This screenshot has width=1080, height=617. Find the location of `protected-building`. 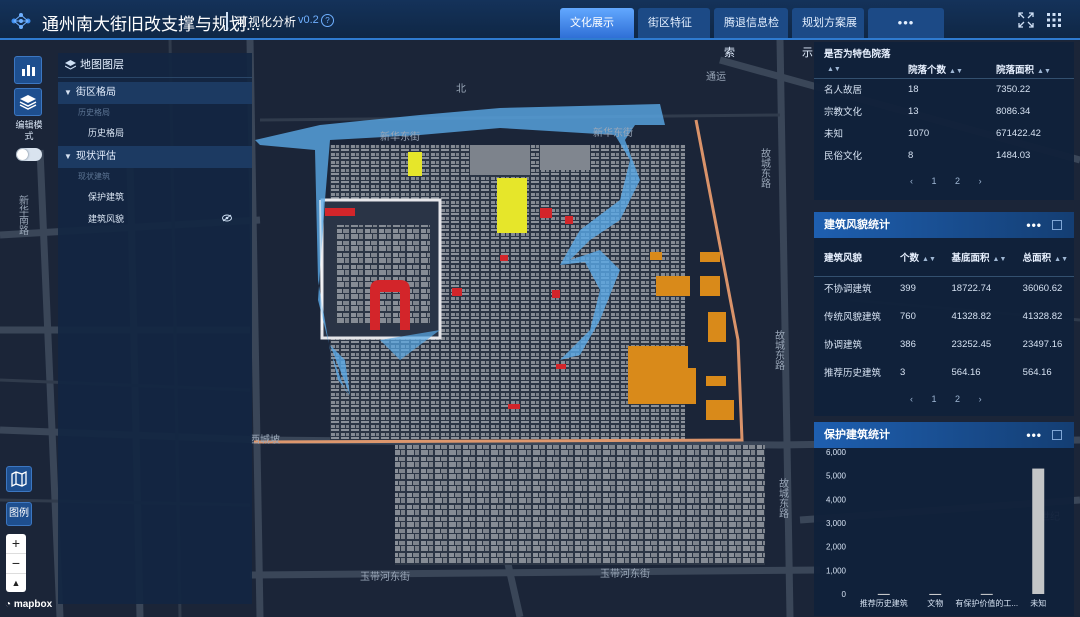

protected-building is located at coordinates (546, 213).